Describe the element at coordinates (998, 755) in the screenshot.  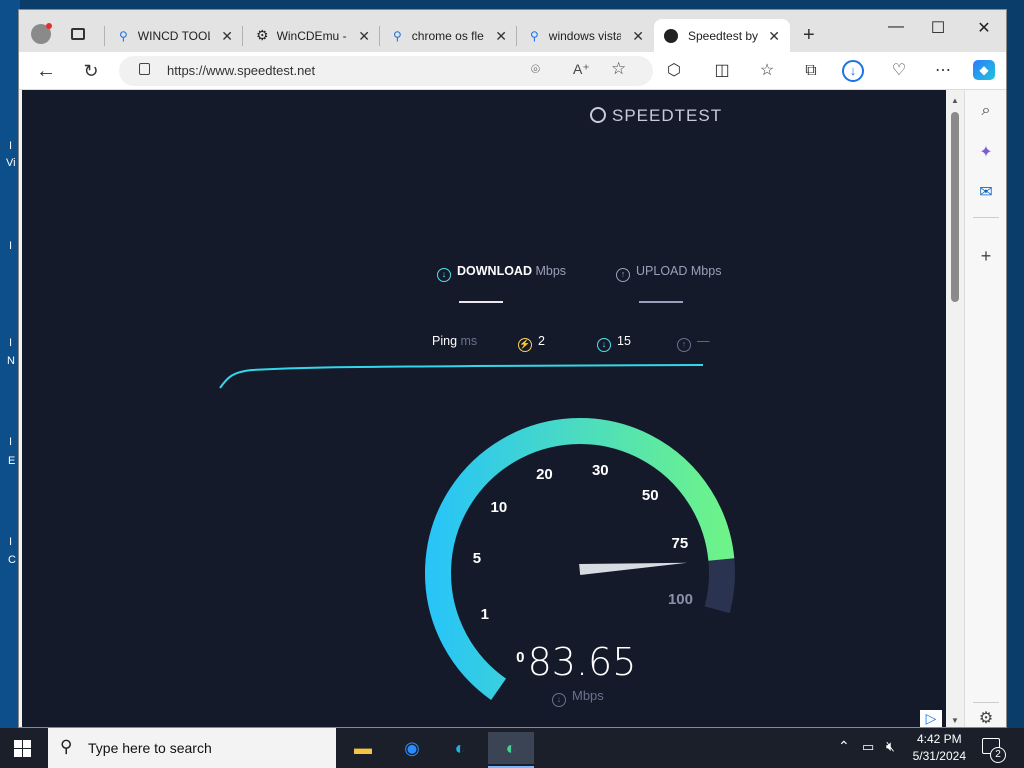
I see `notification-count-badge: 2` at that location.